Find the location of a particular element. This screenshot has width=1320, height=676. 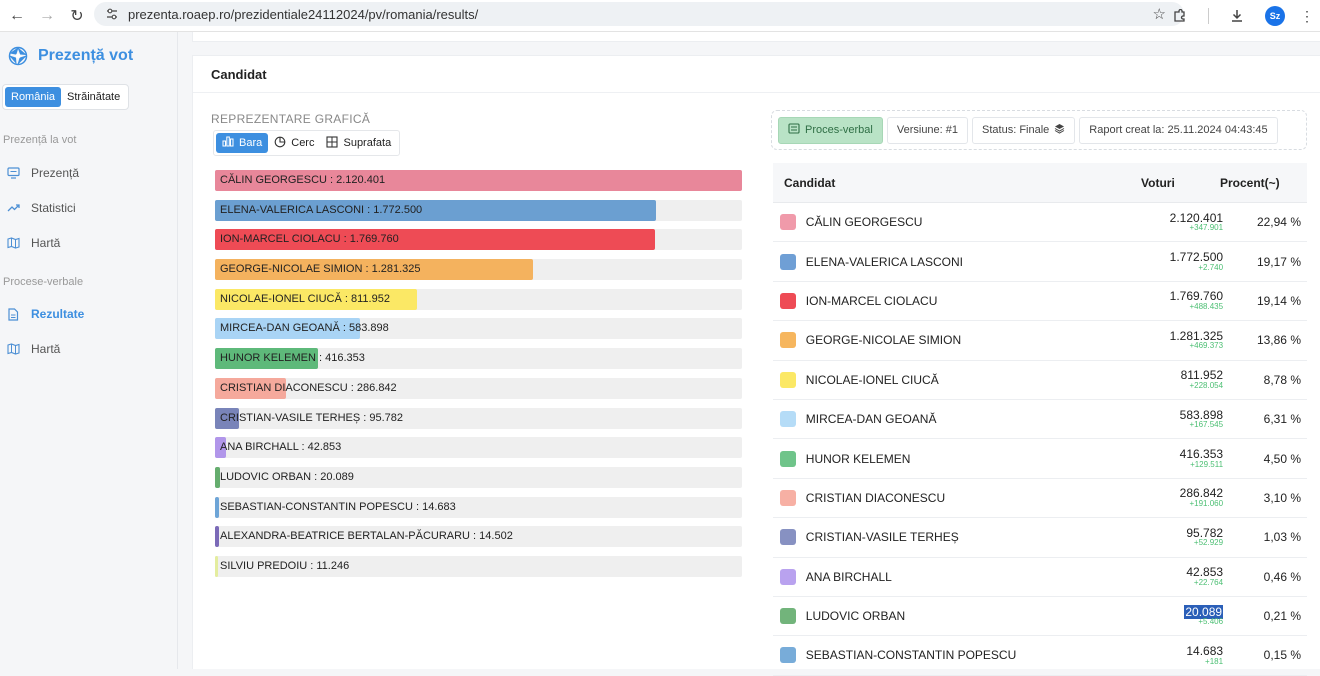

votes-cell: 95.782 +52.929 is located at coordinates (1174, 537).